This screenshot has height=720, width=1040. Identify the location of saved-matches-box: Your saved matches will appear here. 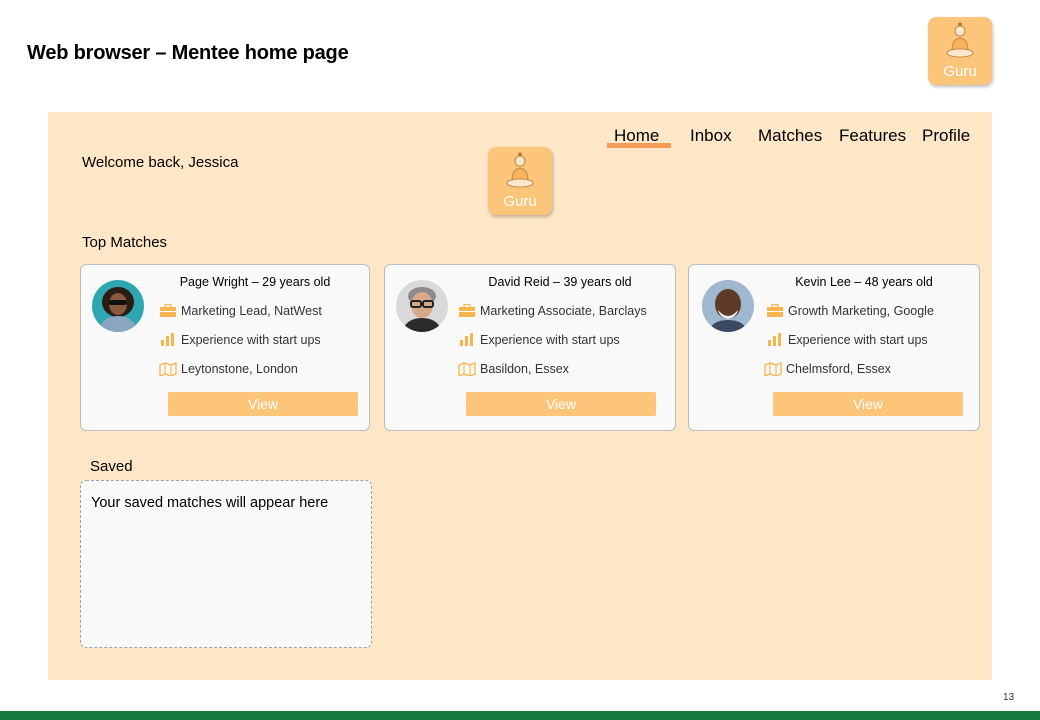
(226, 564).